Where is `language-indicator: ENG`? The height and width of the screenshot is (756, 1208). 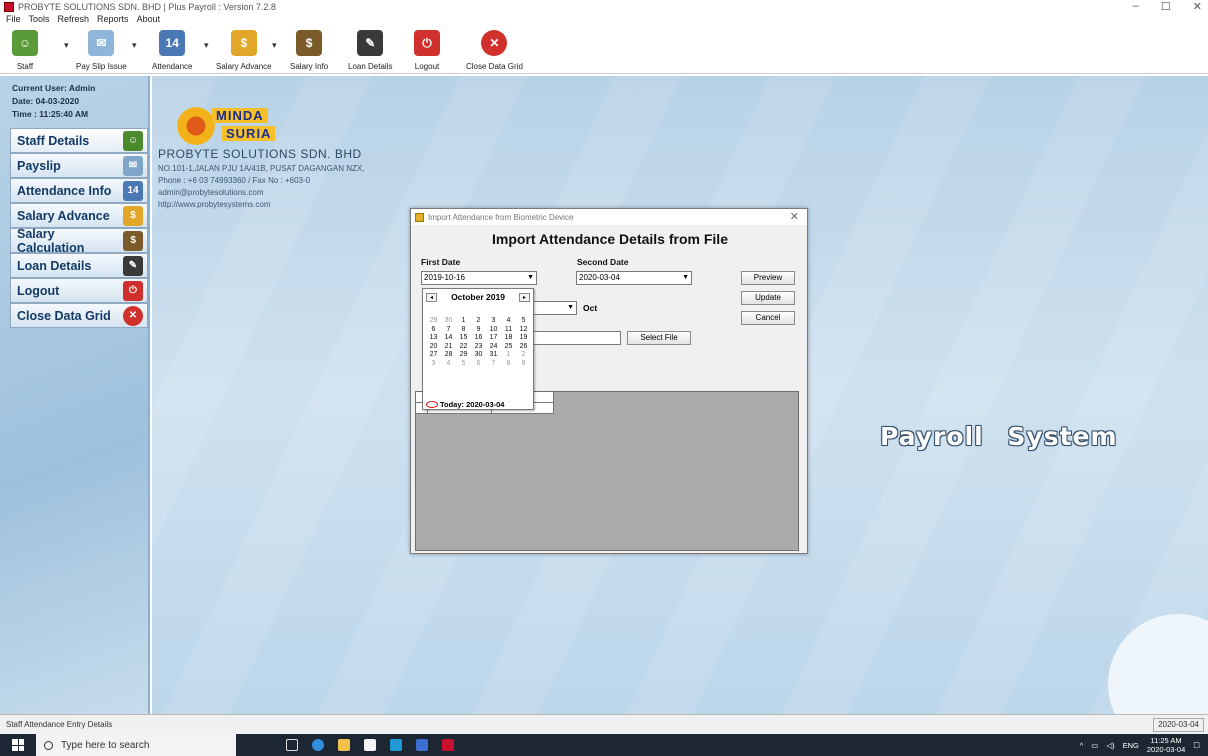 language-indicator: ENG is located at coordinates (1131, 745).